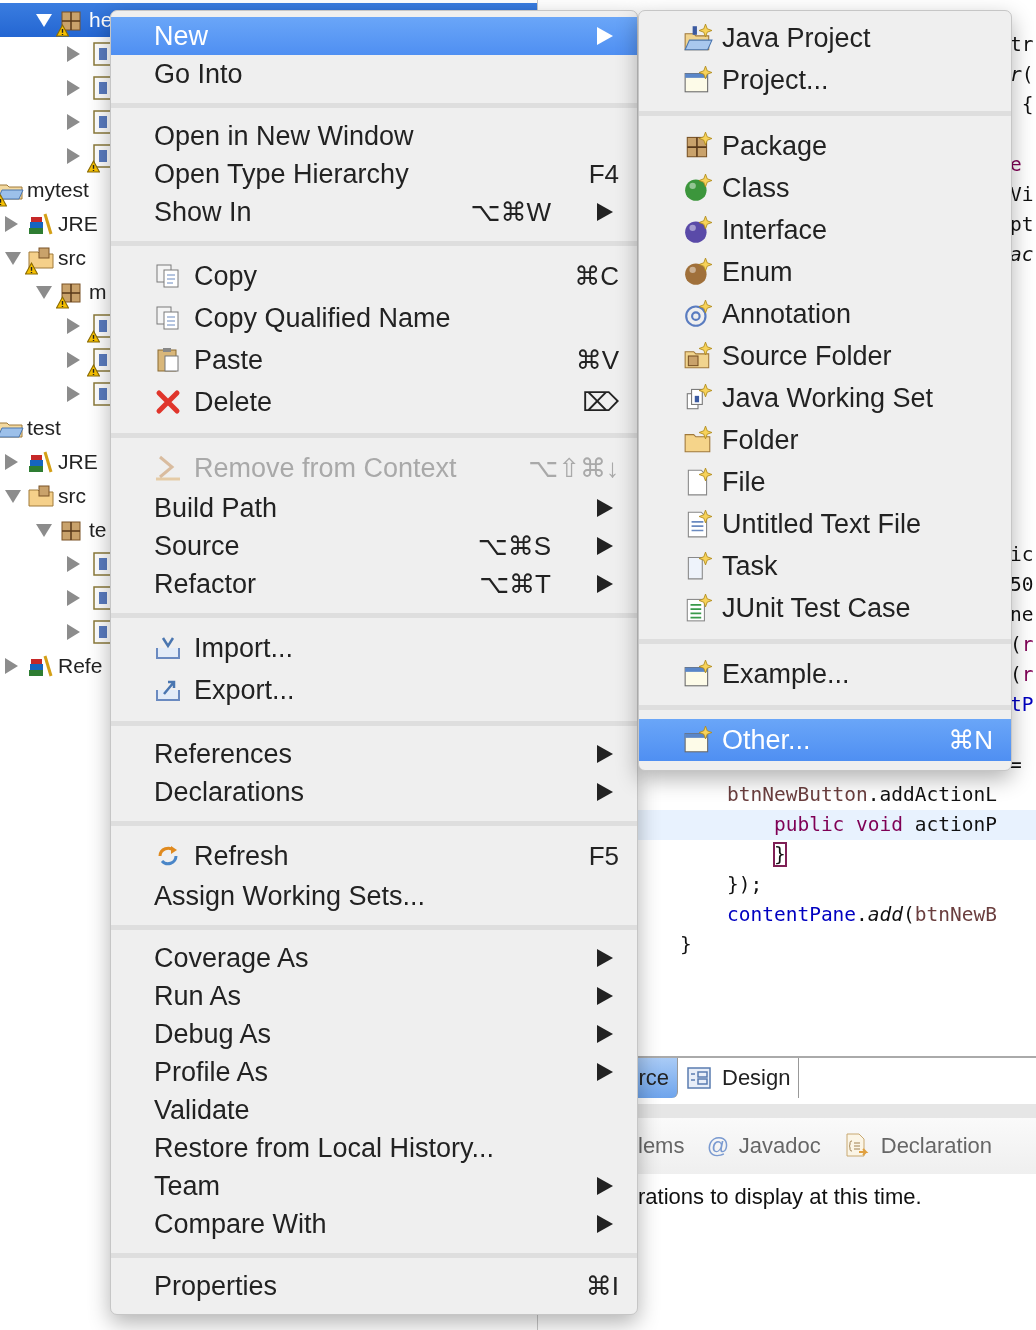 The width and height of the screenshot is (1036, 1330). What do you see at coordinates (884, 825) in the screenshot?
I see `code-line: public void actionP` at bounding box center [884, 825].